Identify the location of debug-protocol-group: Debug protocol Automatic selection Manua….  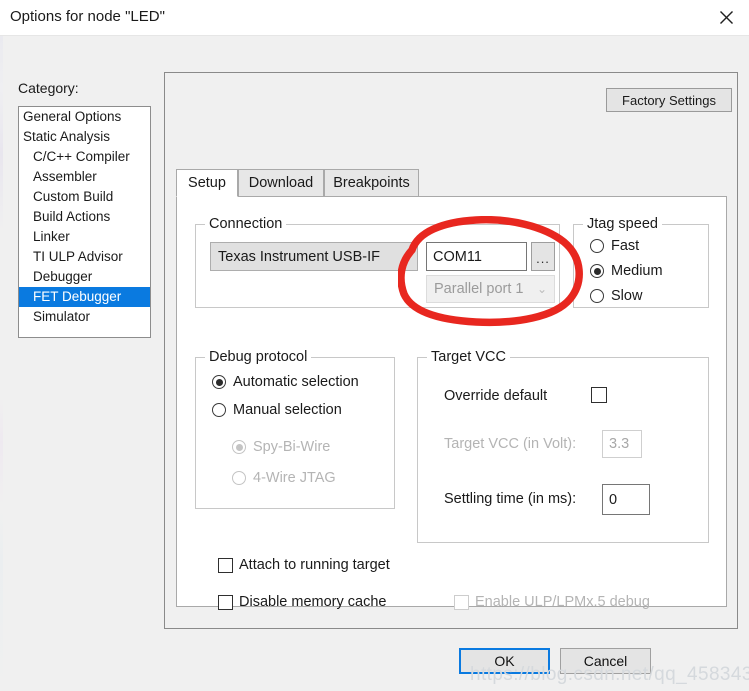
(295, 429).